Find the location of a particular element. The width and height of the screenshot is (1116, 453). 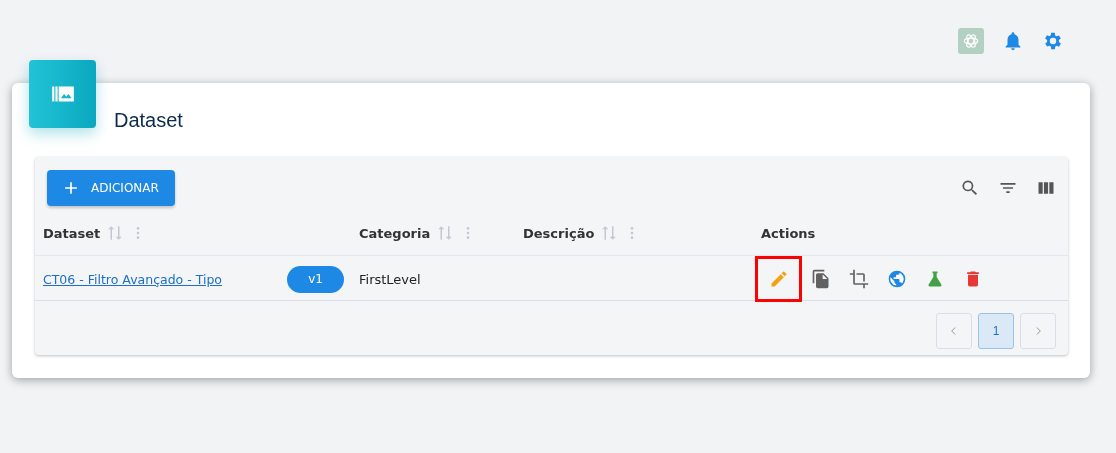

copy-icon is located at coordinates (821, 279).